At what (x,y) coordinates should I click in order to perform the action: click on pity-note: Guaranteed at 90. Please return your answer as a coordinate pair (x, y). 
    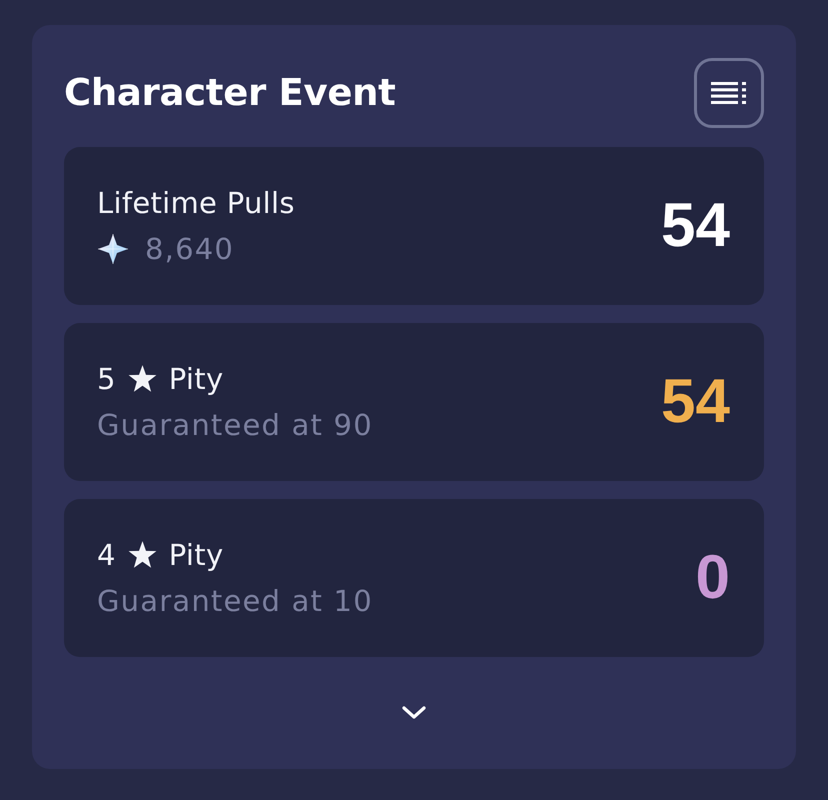
    Looking at the image, I should click on (235, 425).